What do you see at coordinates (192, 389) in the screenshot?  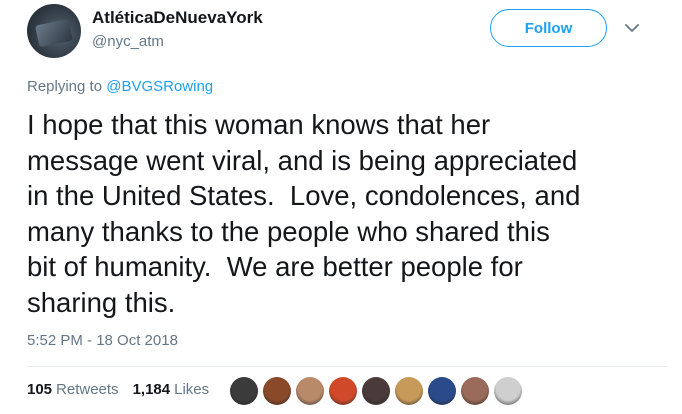 I see `likes-label: Likes` at bounding box center [192, 389].